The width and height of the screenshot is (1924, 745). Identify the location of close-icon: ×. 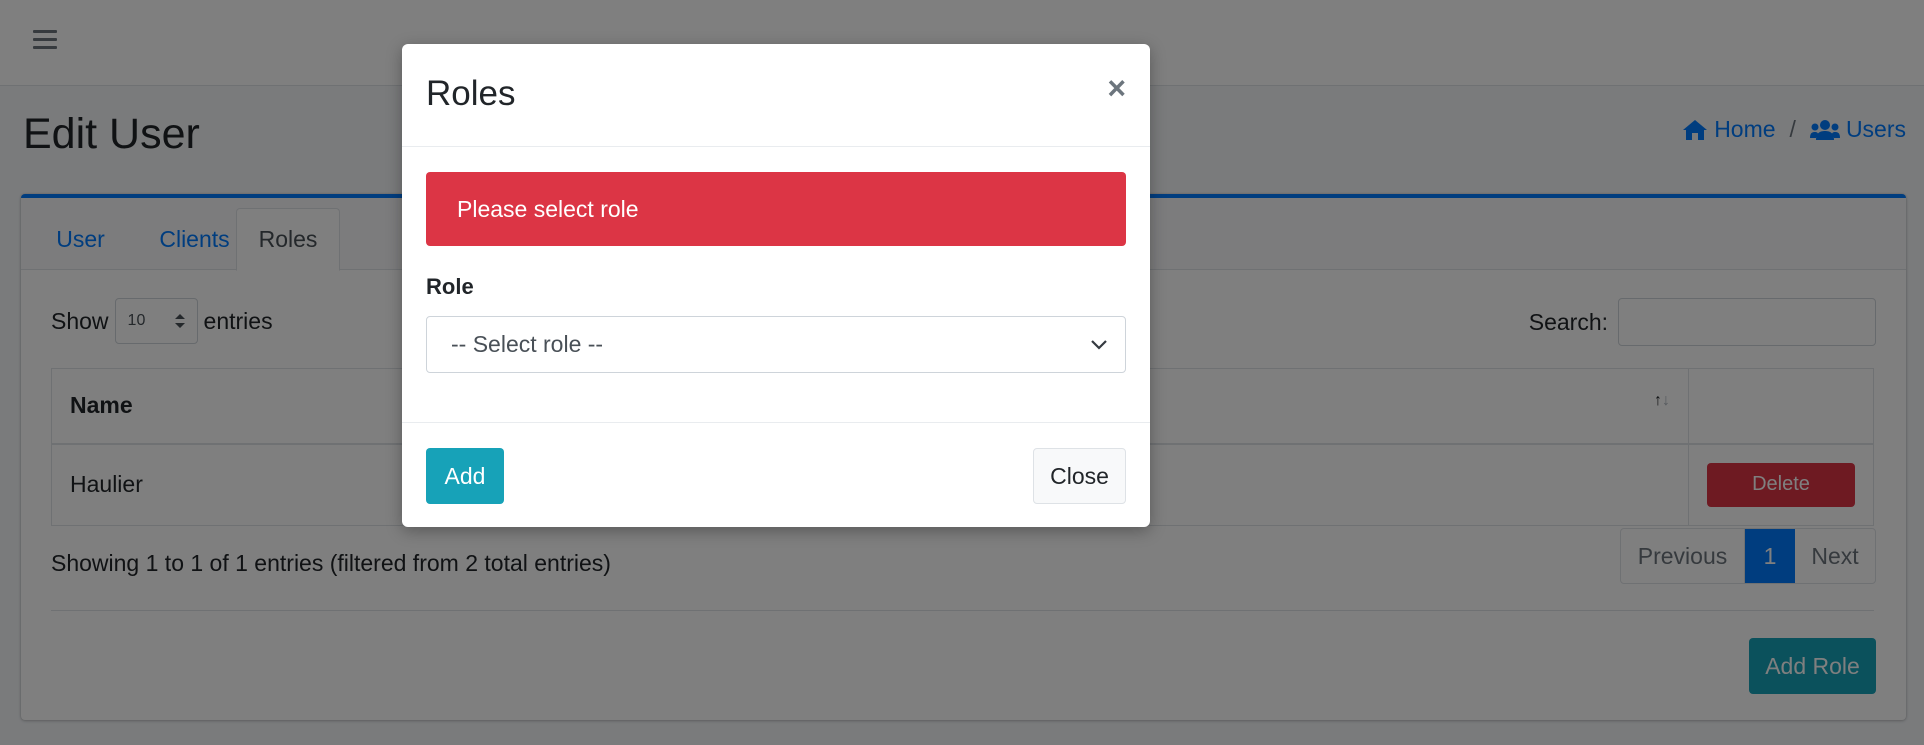
(1116, 88).